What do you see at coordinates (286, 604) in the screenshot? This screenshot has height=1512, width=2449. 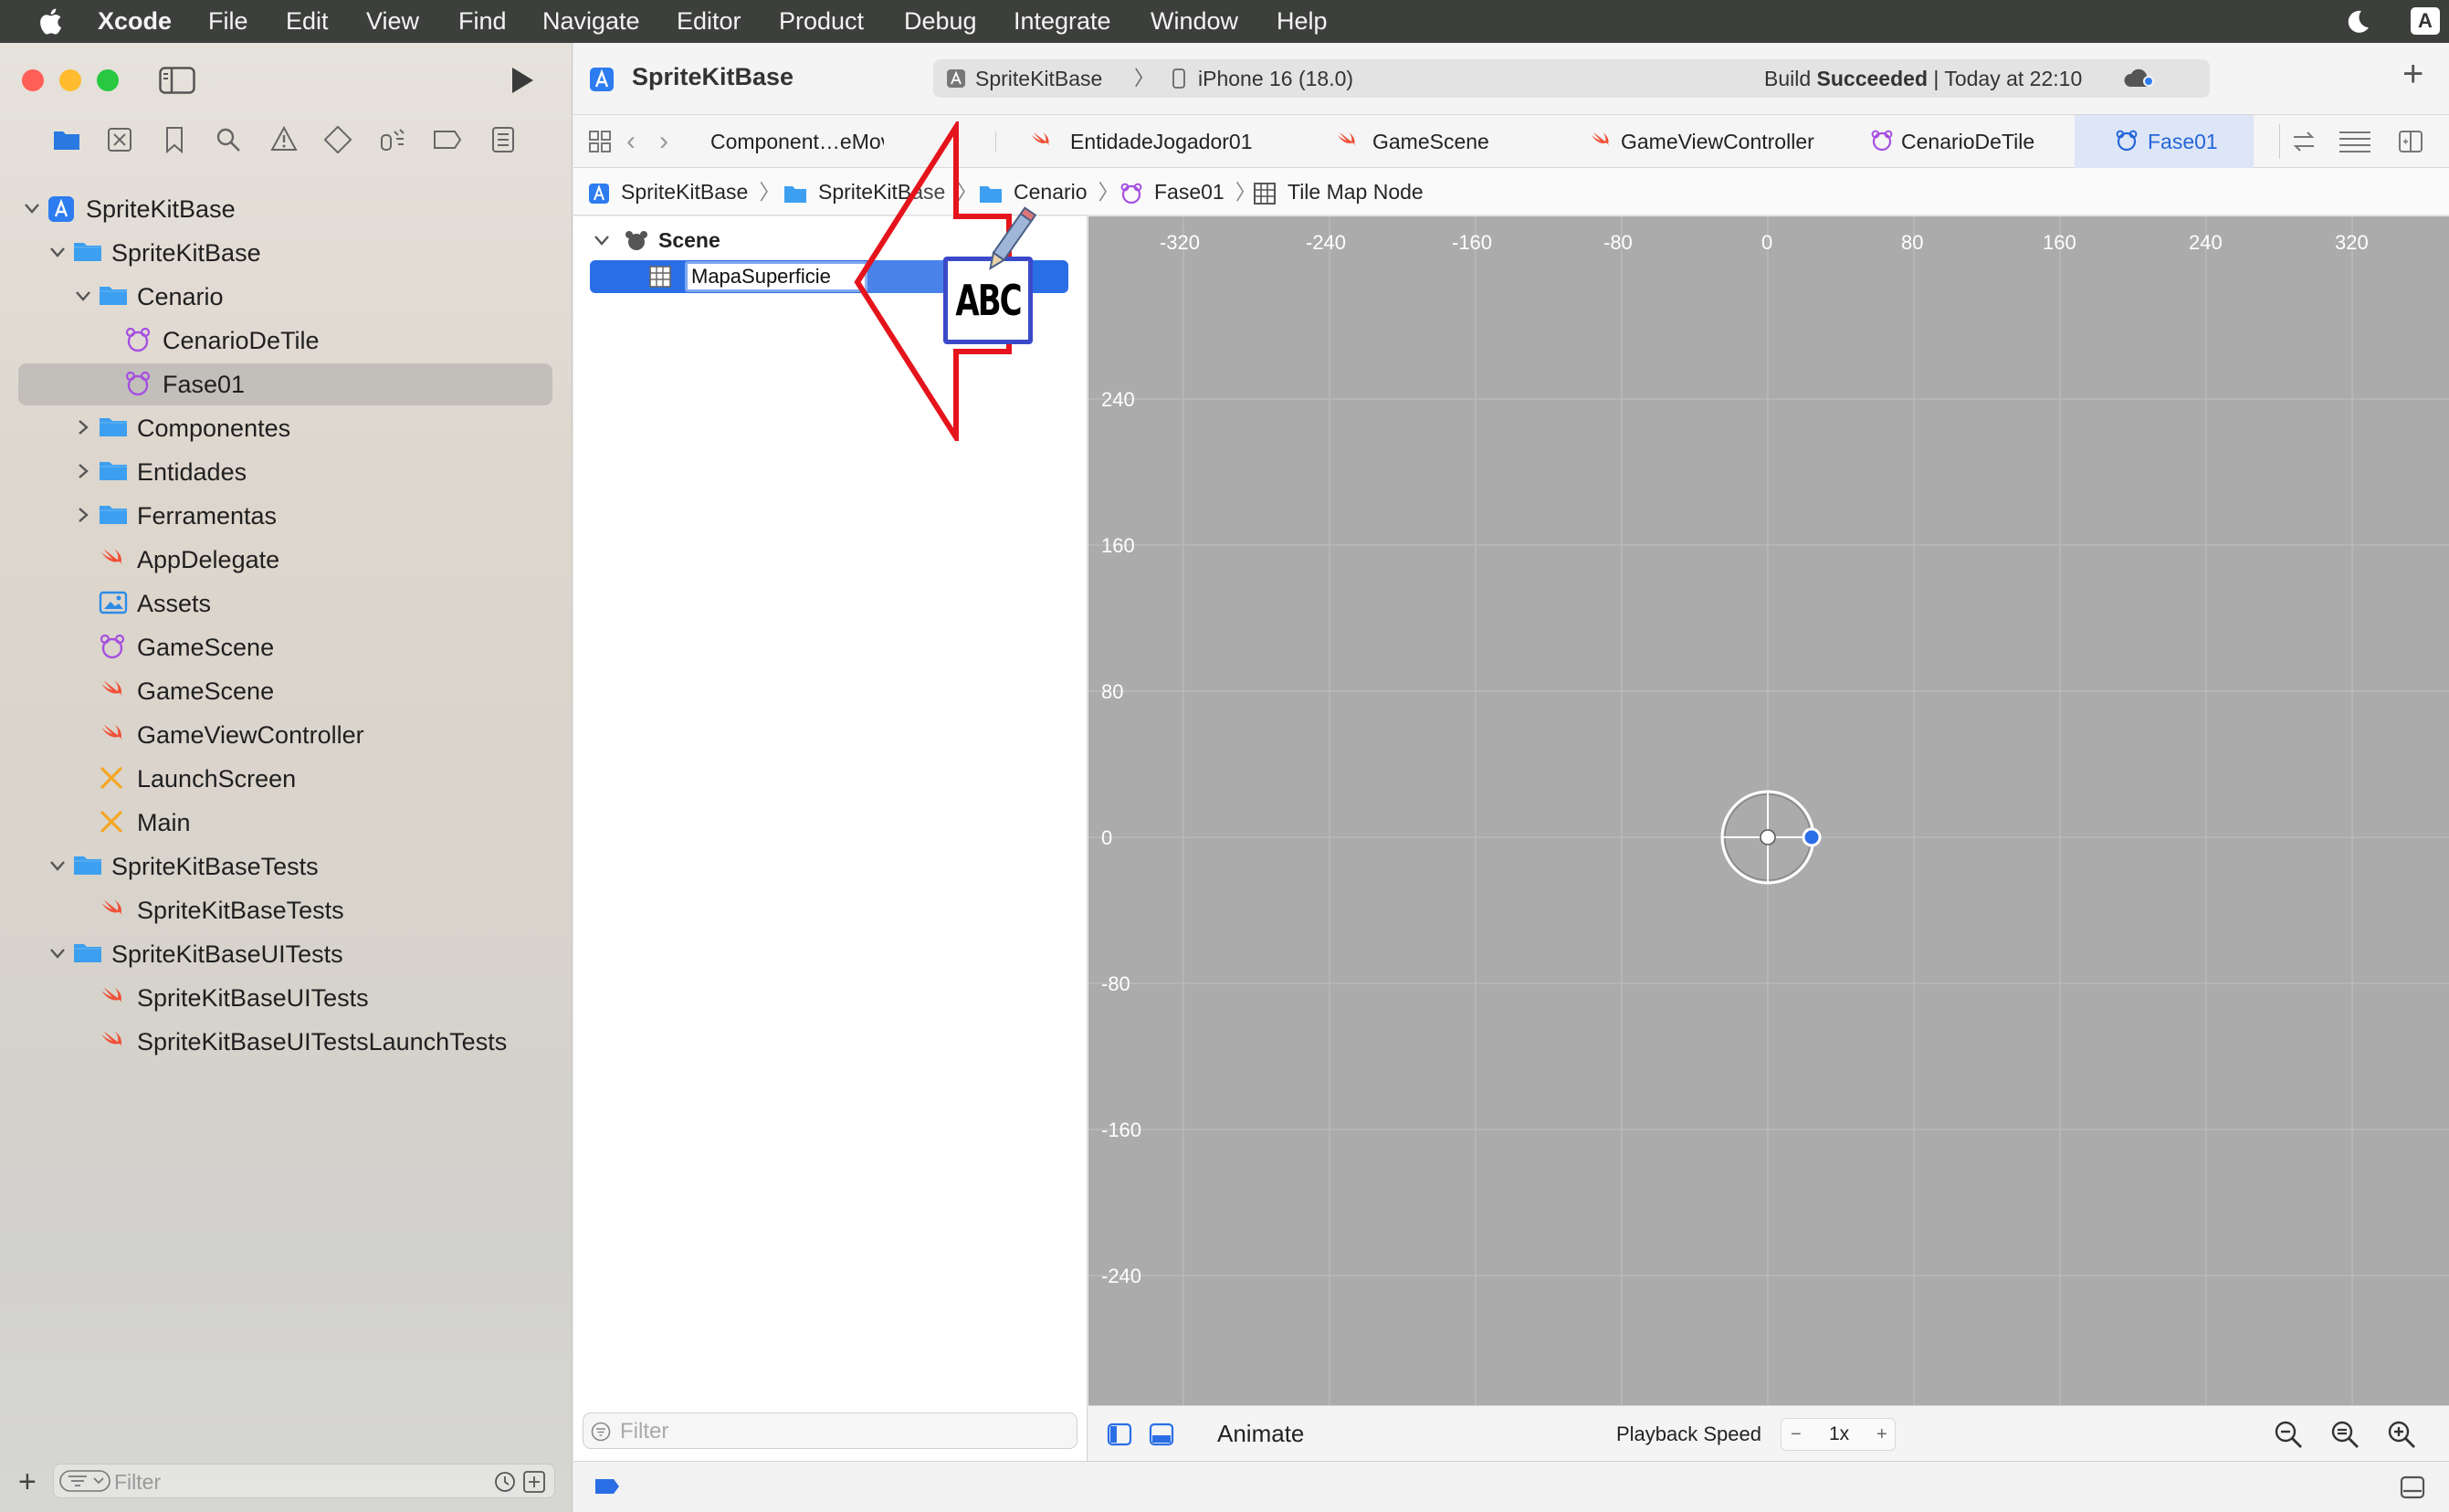 I see `navigator-item: Assets` at bounding box center [286, 604].